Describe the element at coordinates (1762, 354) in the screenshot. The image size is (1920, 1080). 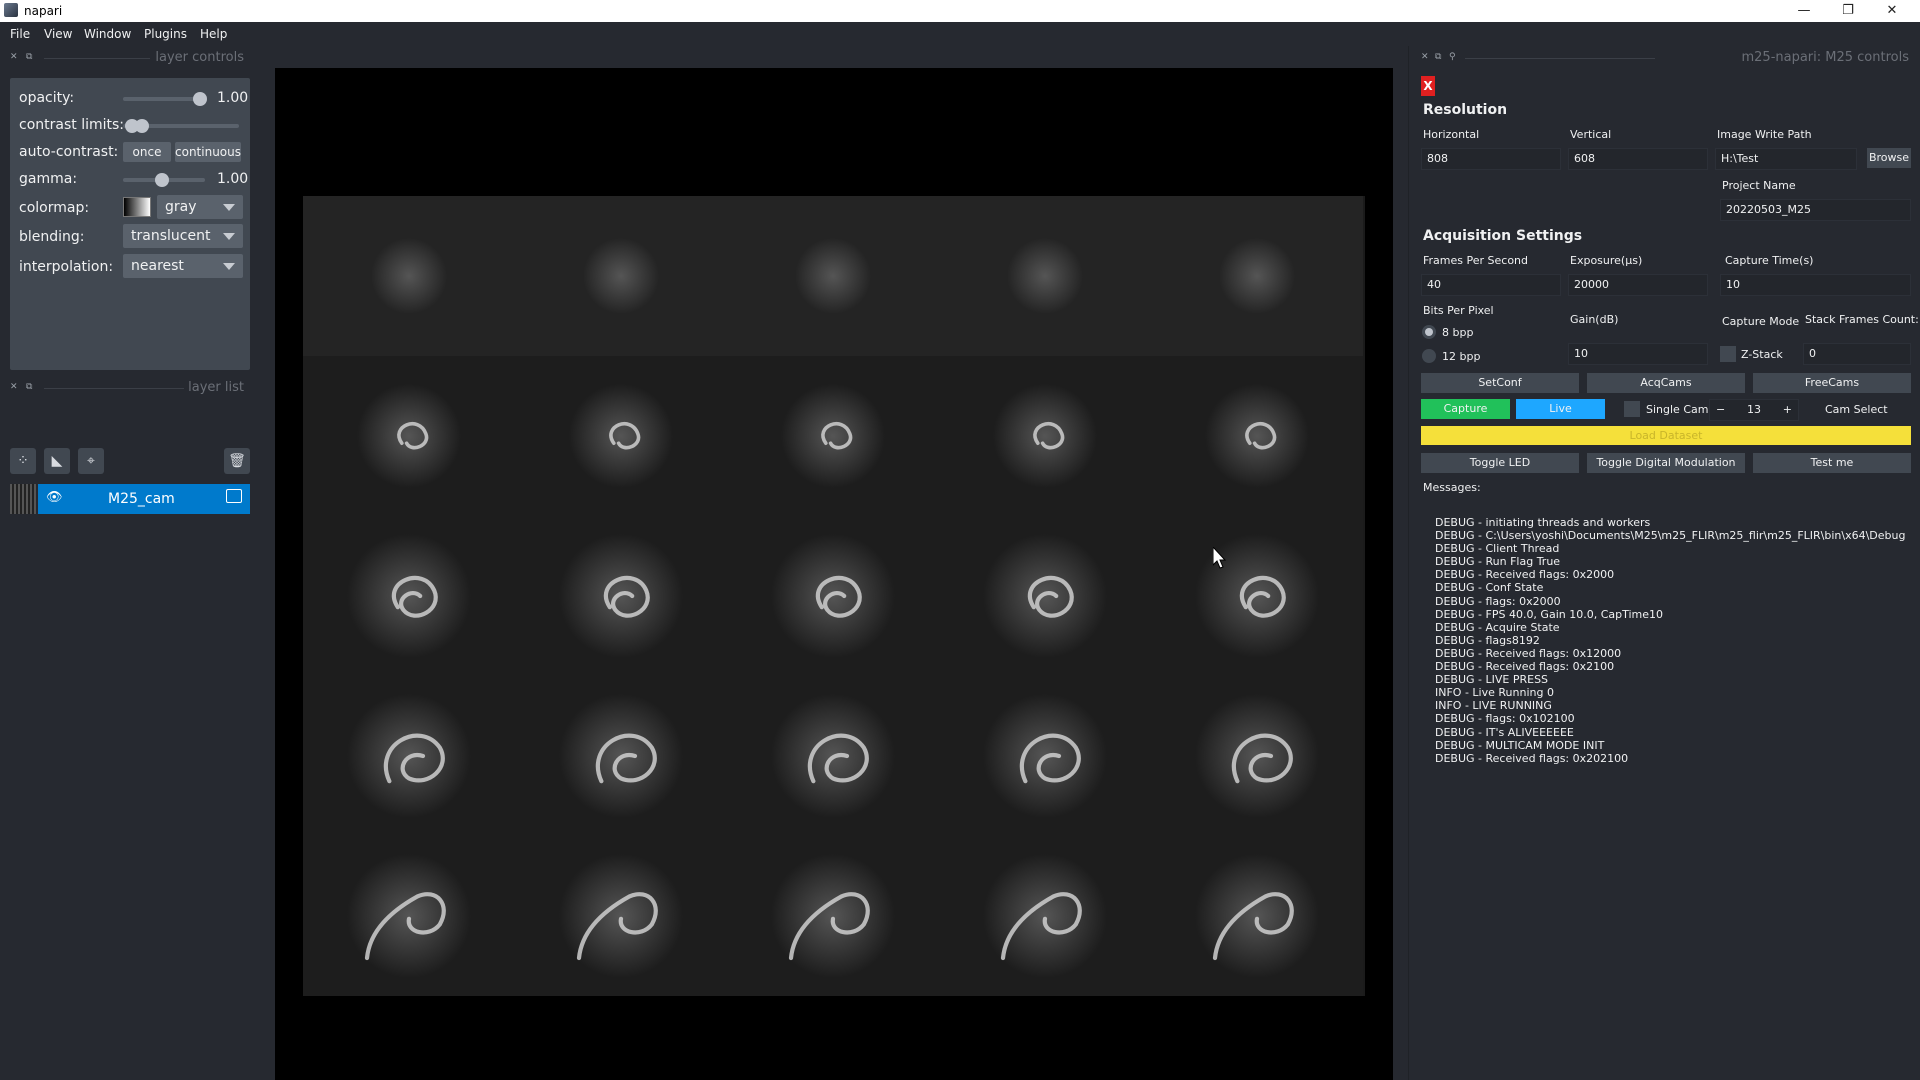
I see `zstack-label: Z-Stack` at that location.